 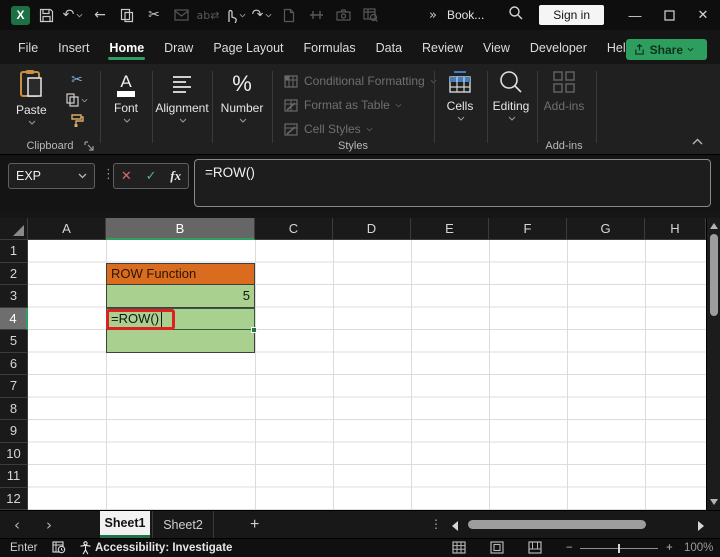 I want to click on tab-insert: Insert, so click(x=73, y=48).